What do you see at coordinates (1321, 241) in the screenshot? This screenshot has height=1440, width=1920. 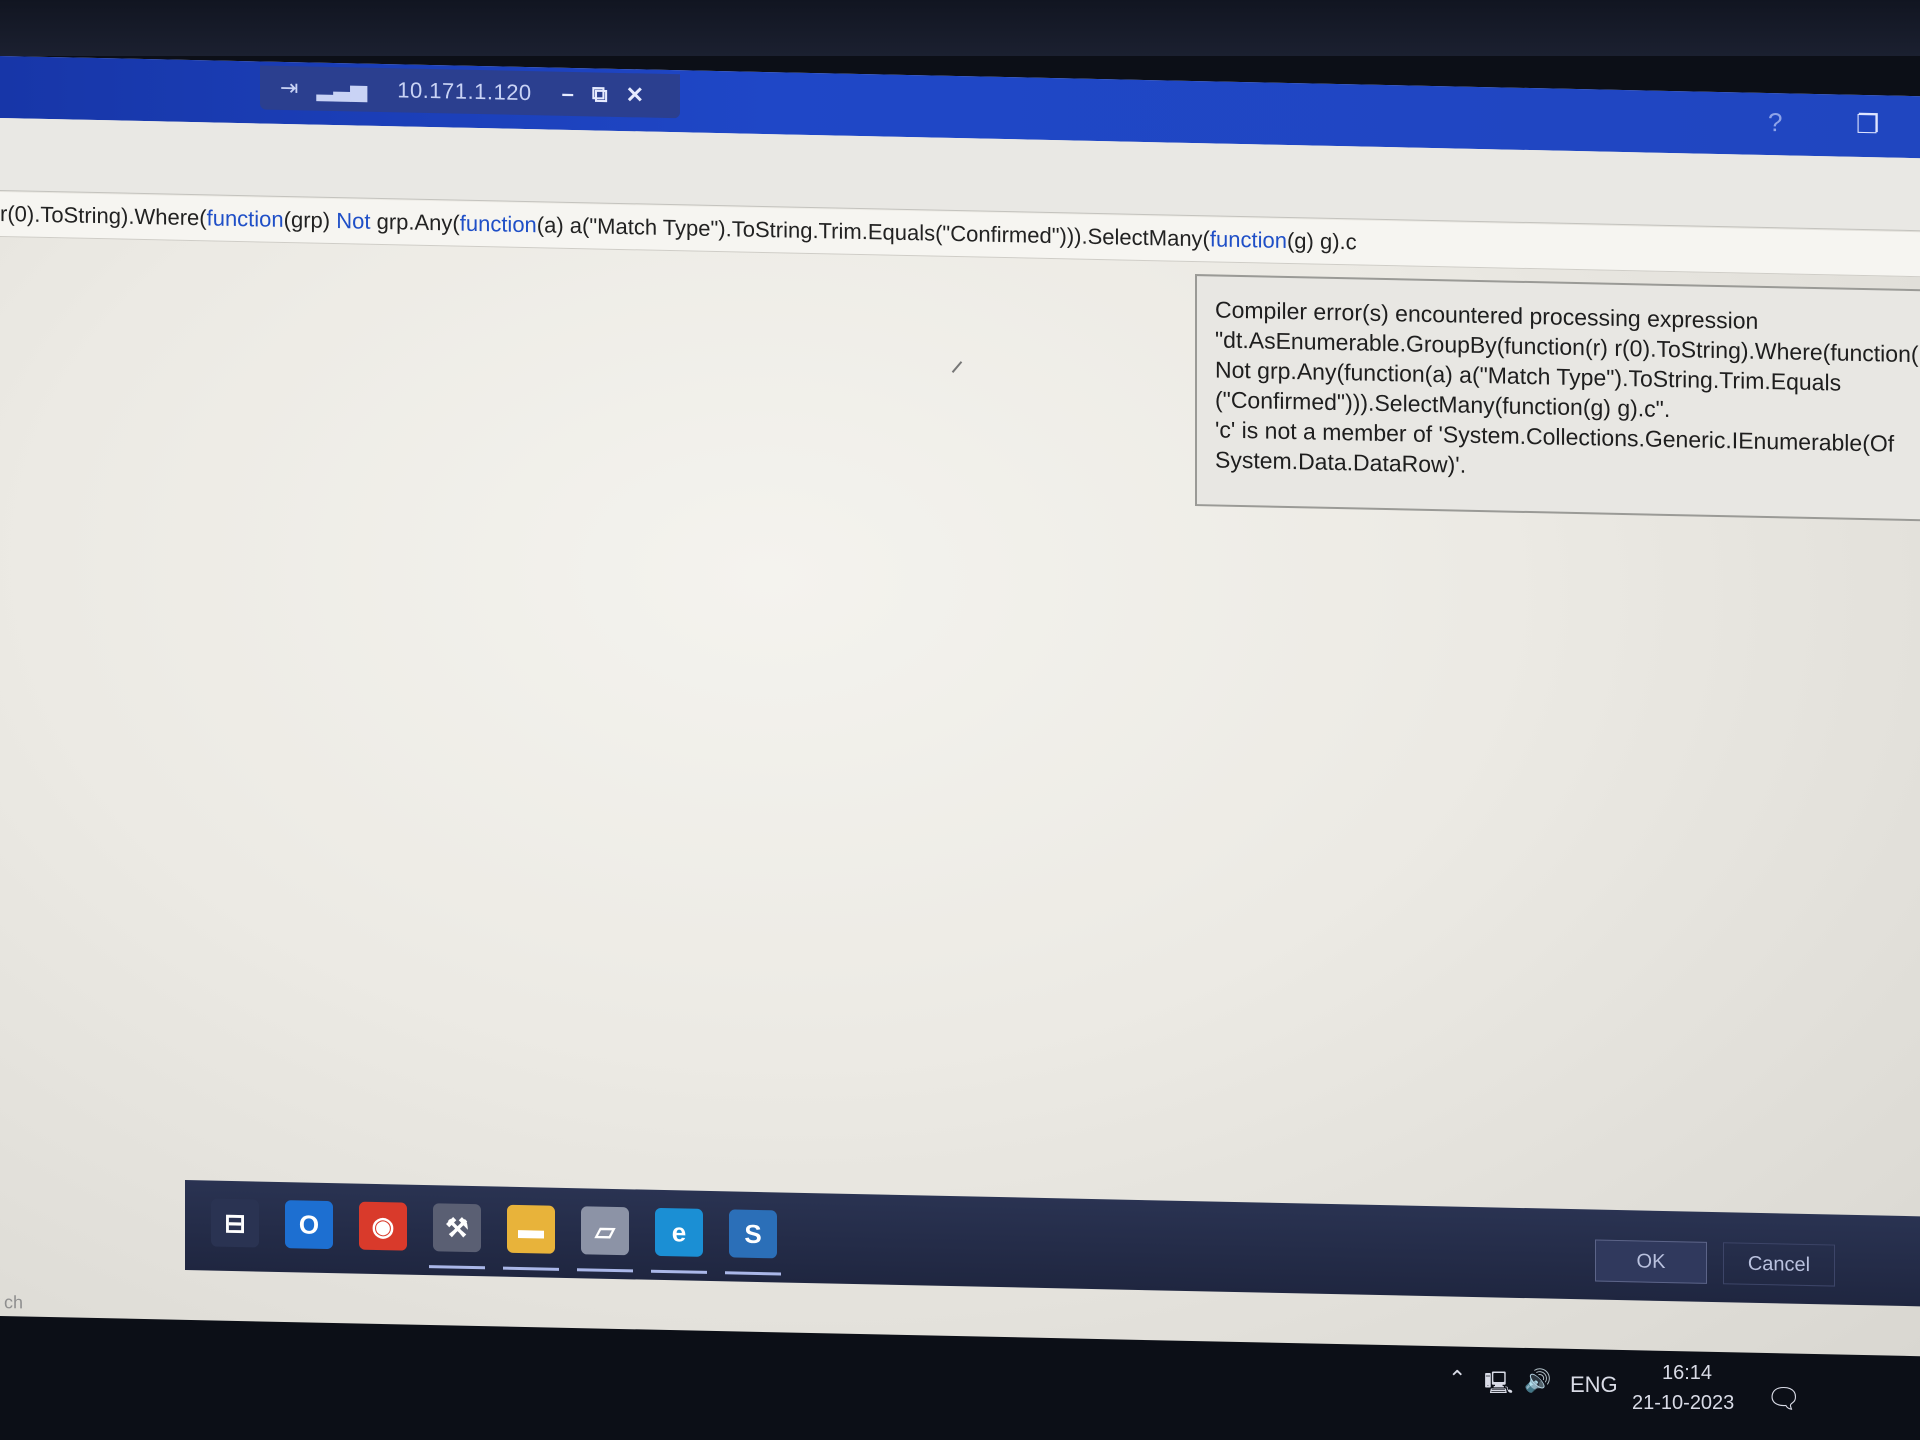 I see `code-token: (g) g).c` at bounding box center [1321, 241].